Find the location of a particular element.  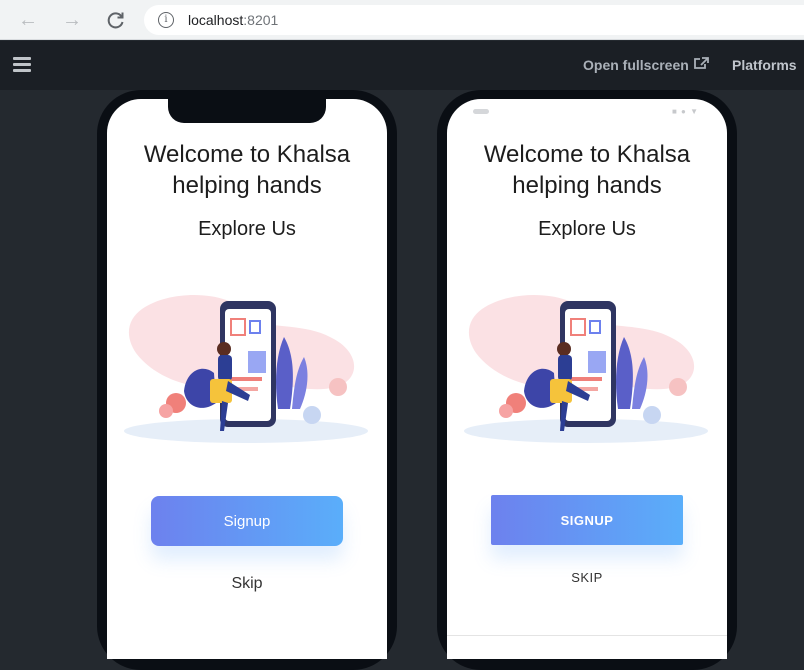

hamburger-menu-icon is located at coordinates (22, 64).